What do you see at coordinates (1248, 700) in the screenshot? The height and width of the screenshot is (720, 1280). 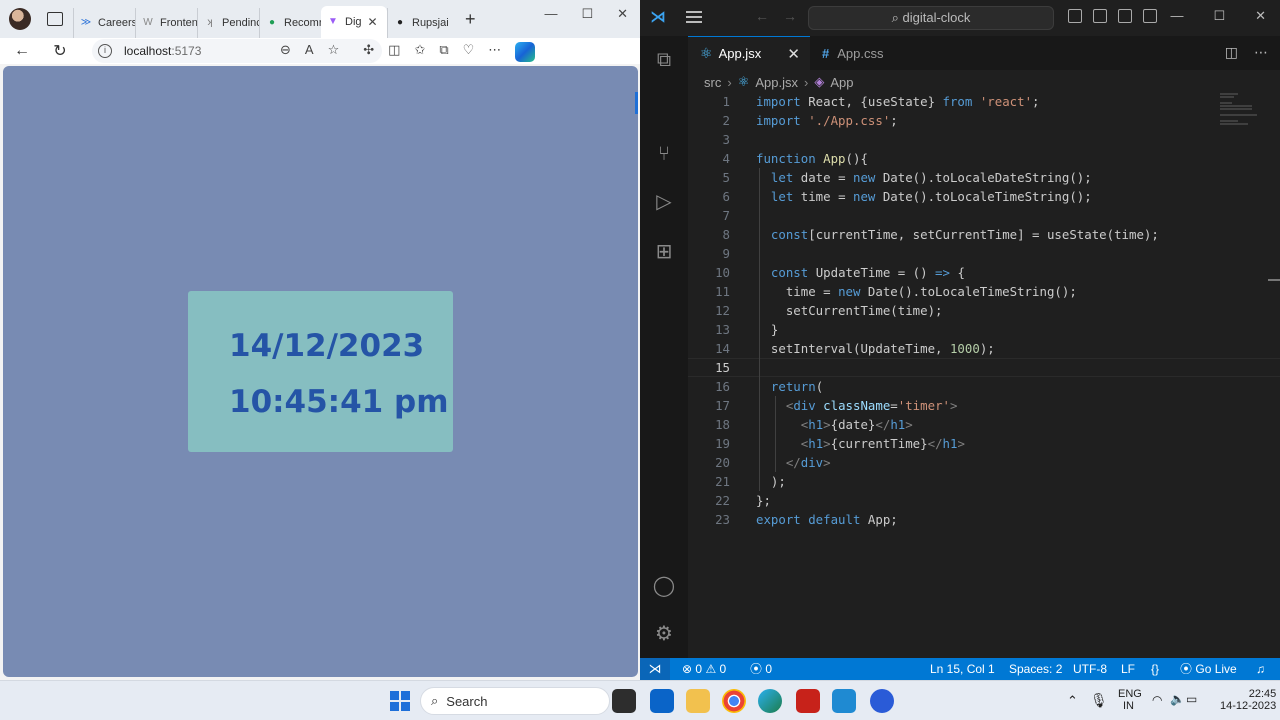 I see `clock: 22:45 14-12-2023` at bounding box center [1248, 700].